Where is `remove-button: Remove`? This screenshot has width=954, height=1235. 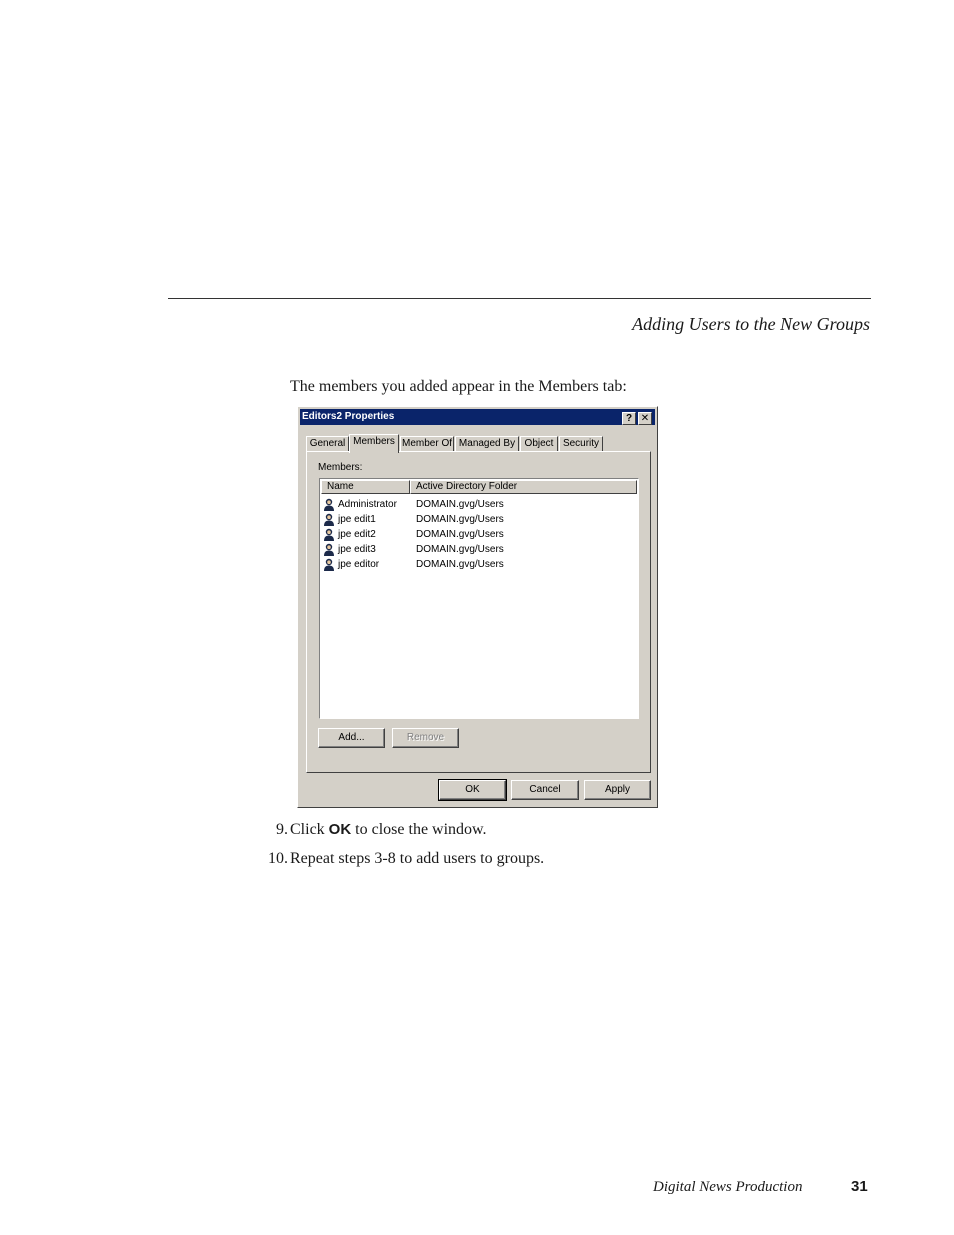
remove-button: Remove is located at coordinates (425, 738).